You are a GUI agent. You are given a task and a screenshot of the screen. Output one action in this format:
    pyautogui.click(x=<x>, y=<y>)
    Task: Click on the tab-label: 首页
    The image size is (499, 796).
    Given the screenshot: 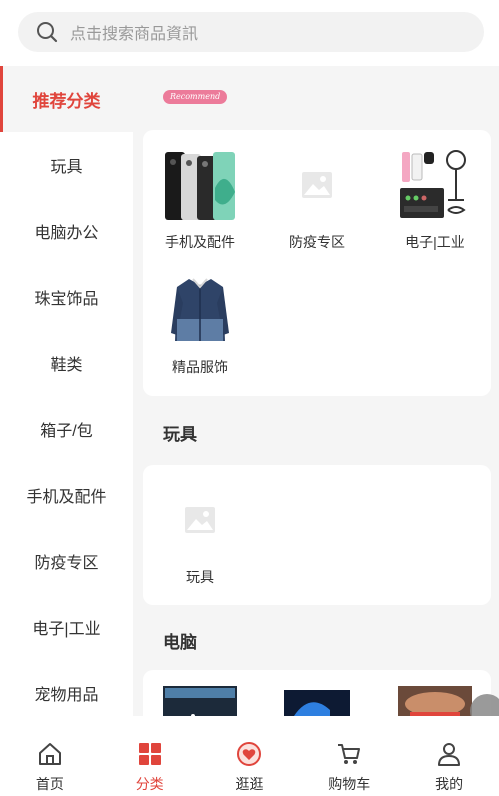 What is the action you would take?
    pyautogui.click(x=49, y=784)
    